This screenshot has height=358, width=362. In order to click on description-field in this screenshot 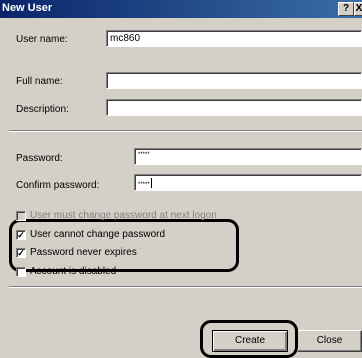, I will do `click(234, 107)`.